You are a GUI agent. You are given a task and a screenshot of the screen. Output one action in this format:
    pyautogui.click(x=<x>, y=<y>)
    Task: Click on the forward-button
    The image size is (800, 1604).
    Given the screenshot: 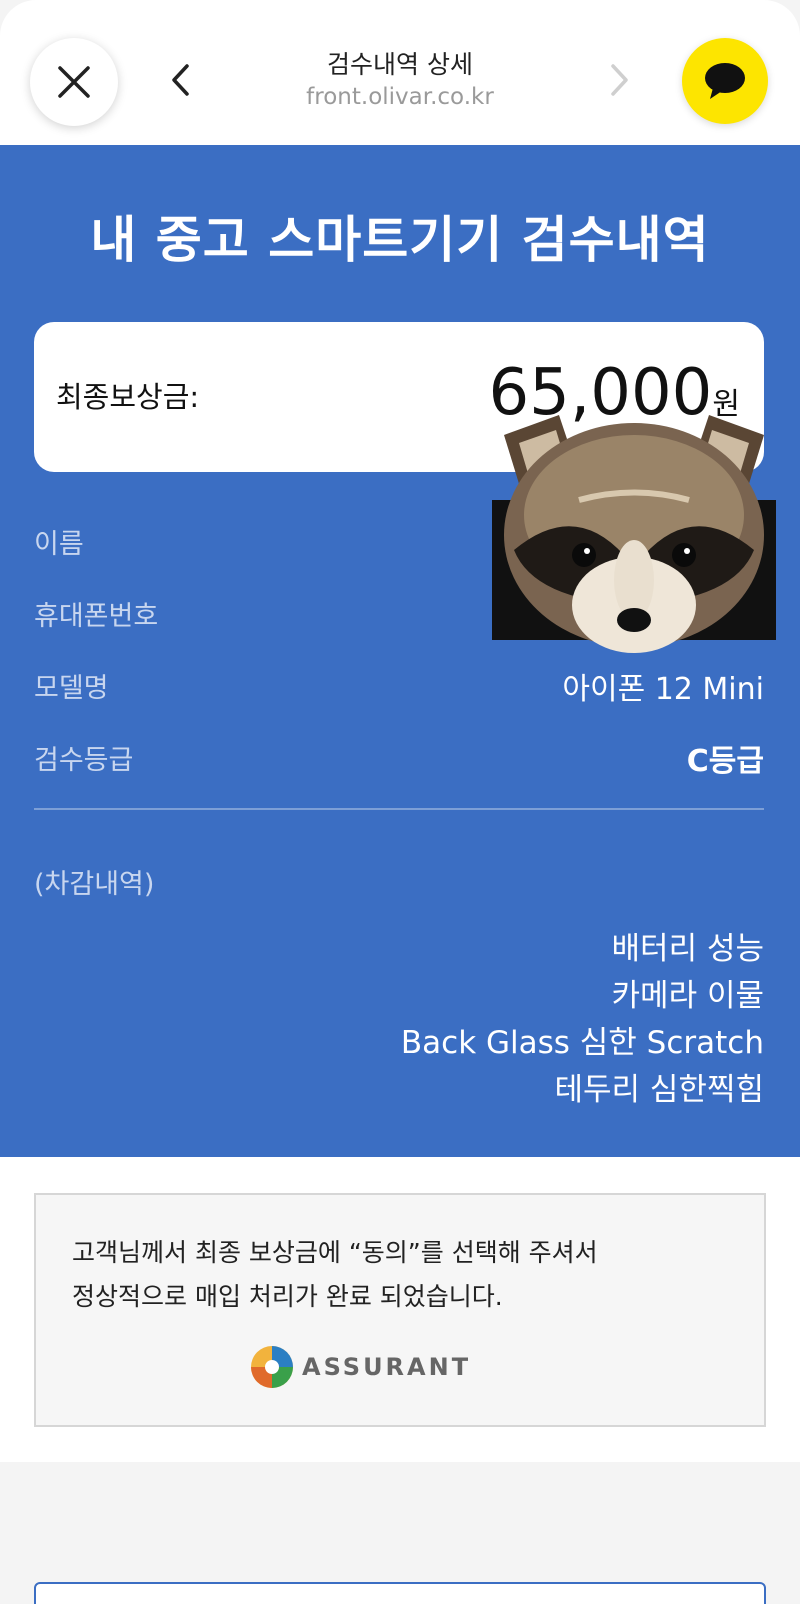 What is the action you would take?
    pyautogui.click(x=620, y=80)
    